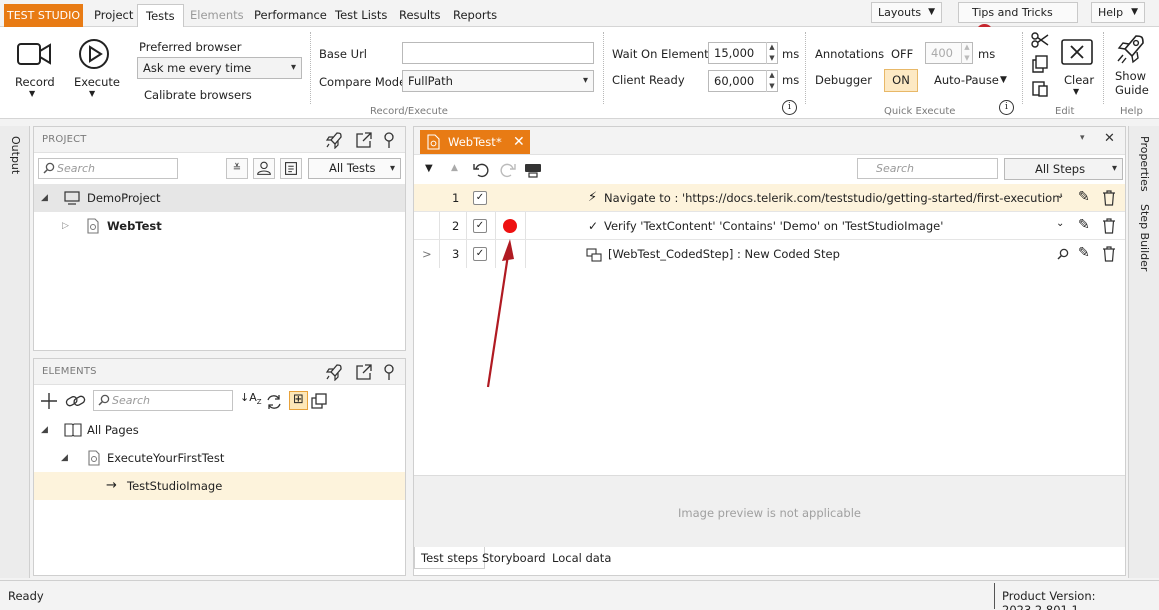 This screenshot has width=1159, height=610. What do you see at coordinates (433, 142) in the screenshot?
I see `web-test-icon` at bounding box center [433, 142].